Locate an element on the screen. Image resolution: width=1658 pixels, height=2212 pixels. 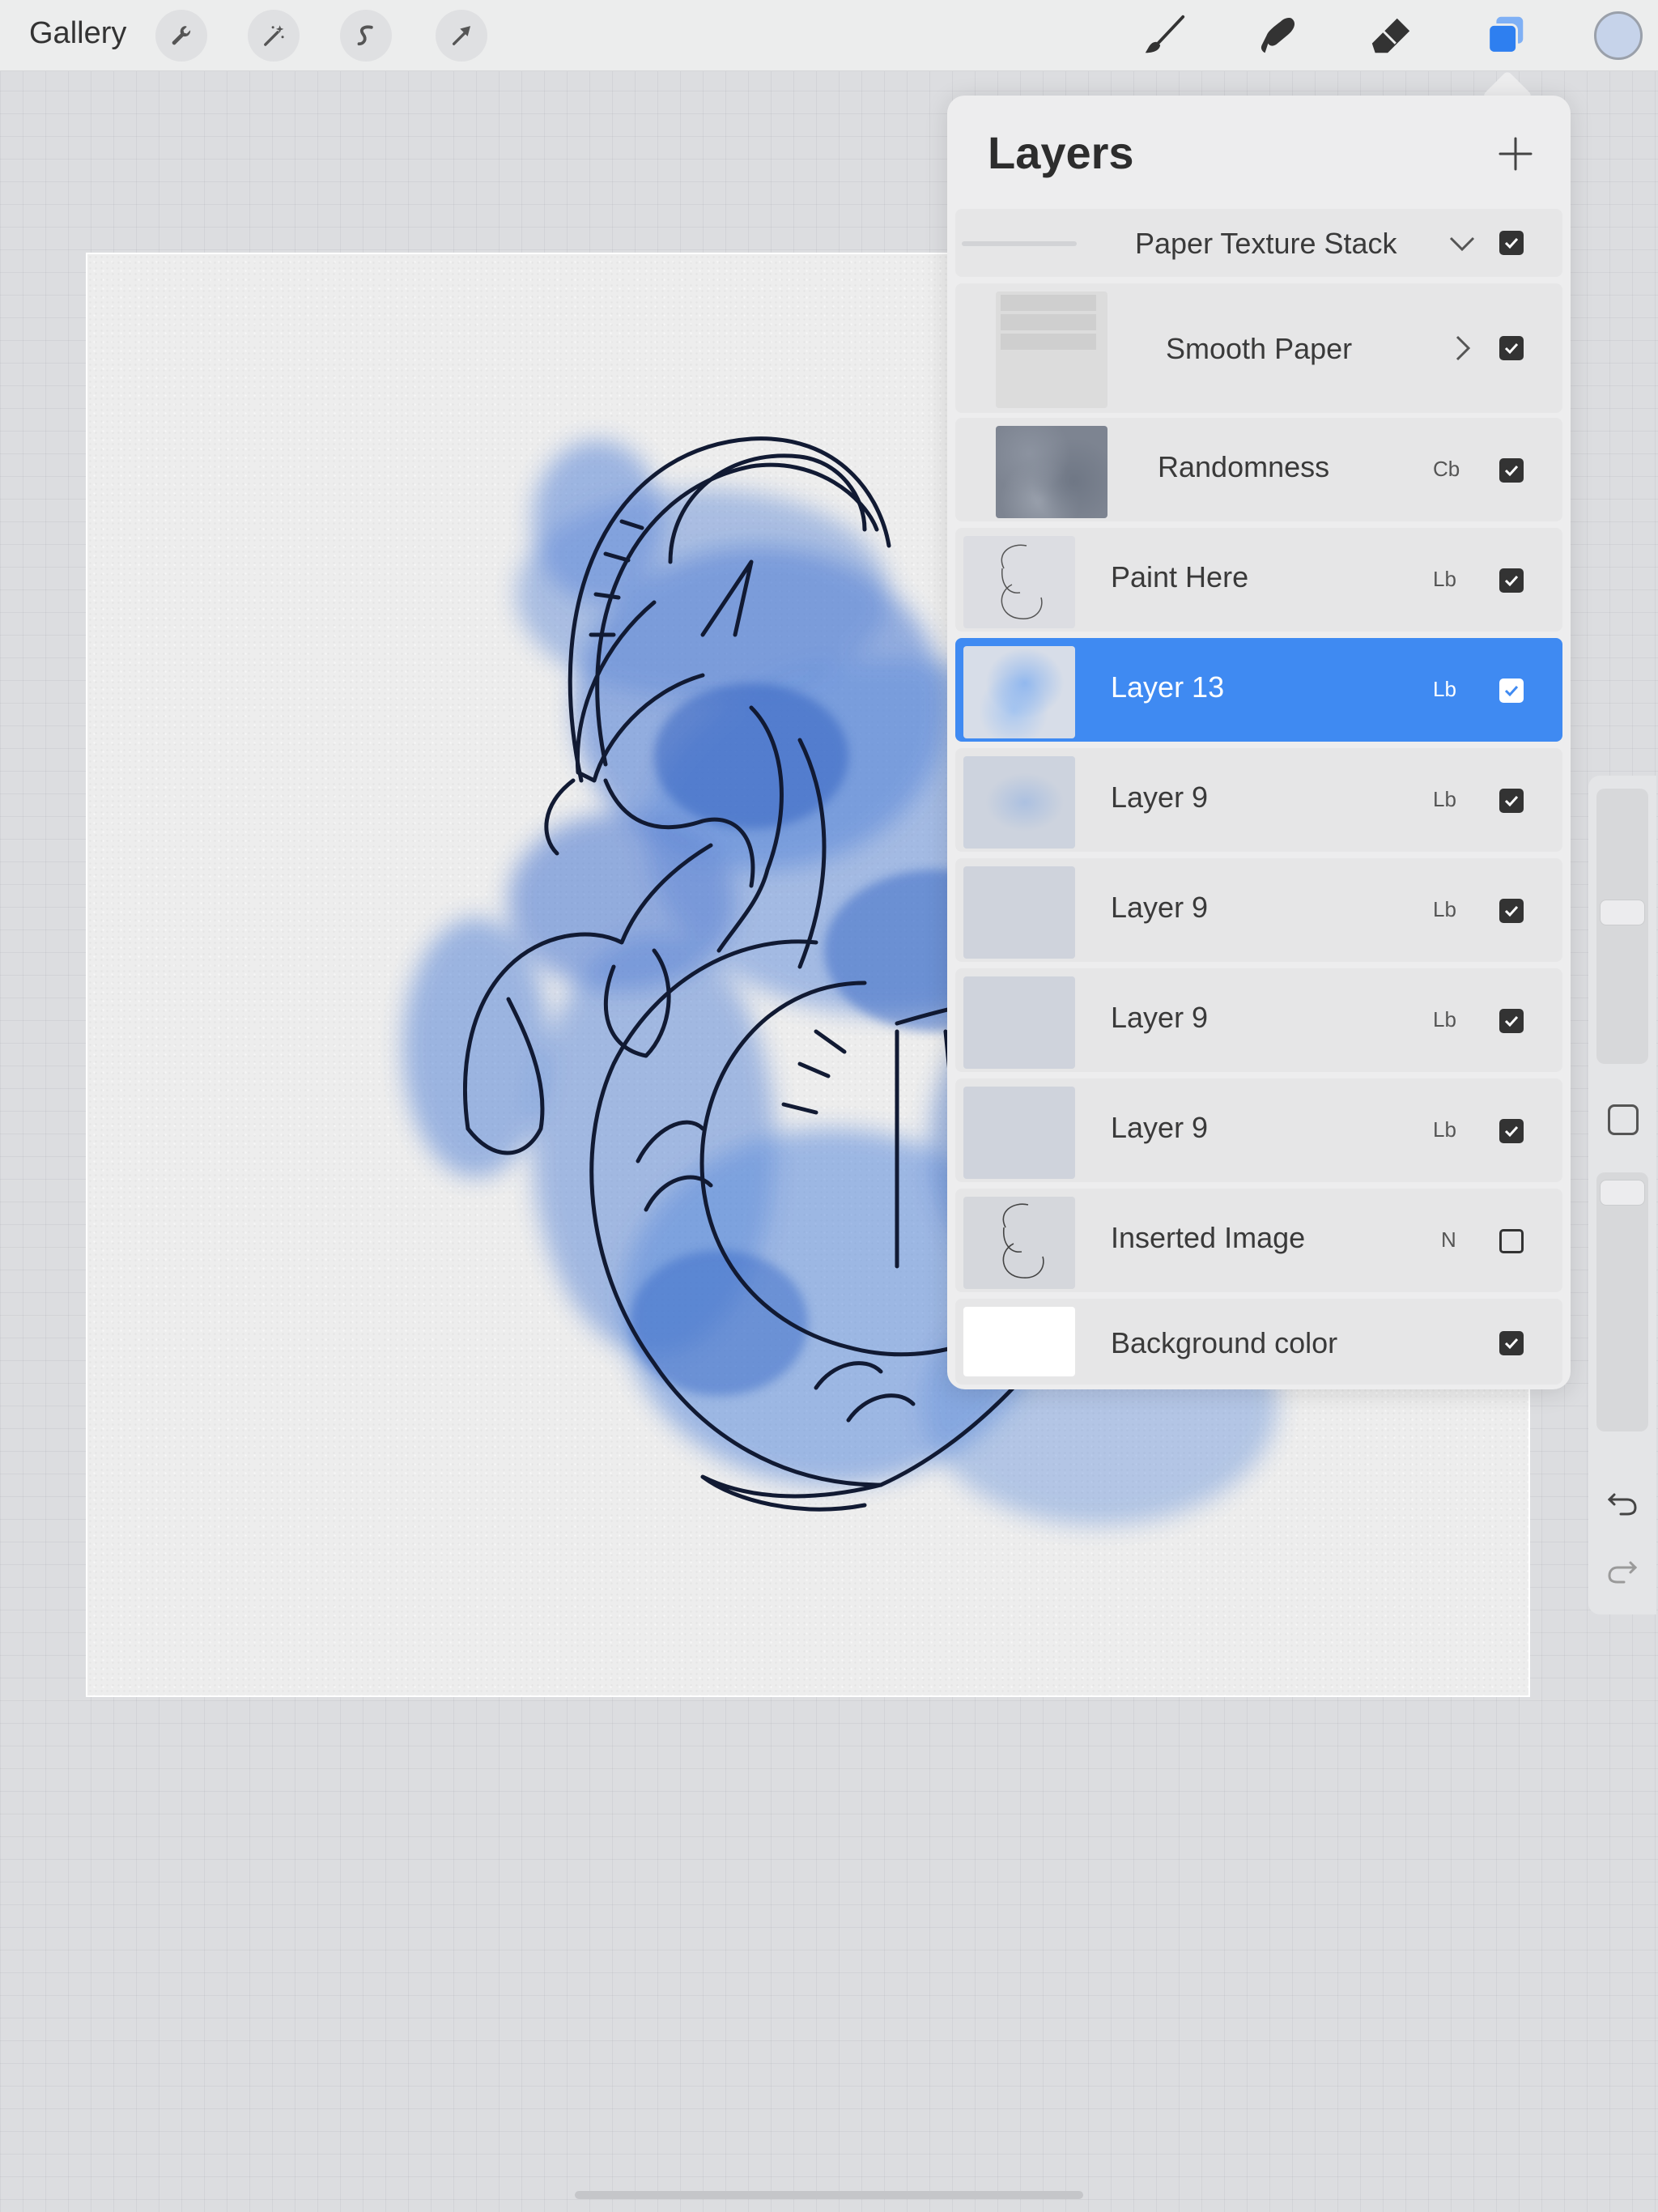
transform-arrow-icon is located at coordinates (461, 36).